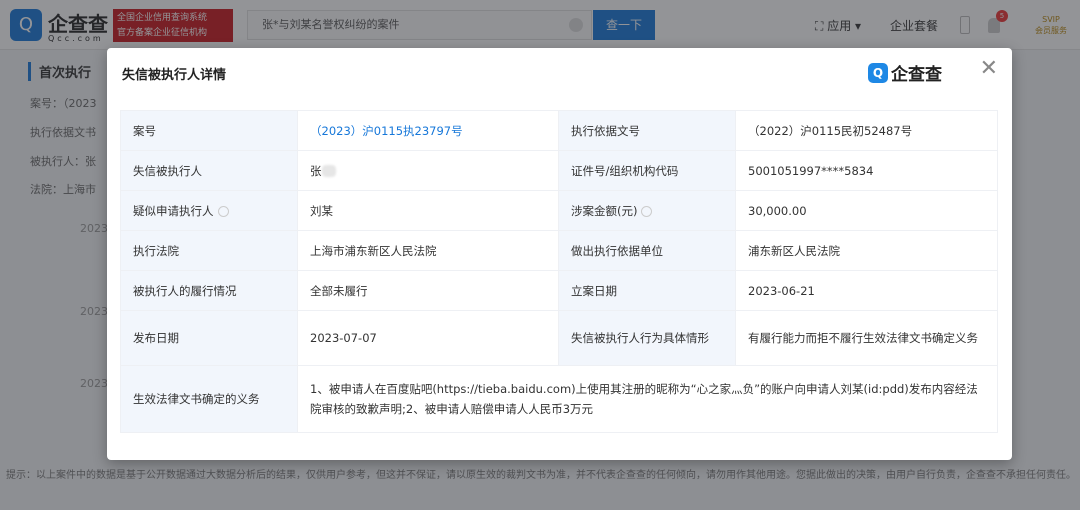 The height and width of the screenshot is (510, 1080). What do you see at coordinates (428, 130) in the screenshot?
I see `case-no-link: （2023）沪0115执23797号` at bounding box center [428, 130].